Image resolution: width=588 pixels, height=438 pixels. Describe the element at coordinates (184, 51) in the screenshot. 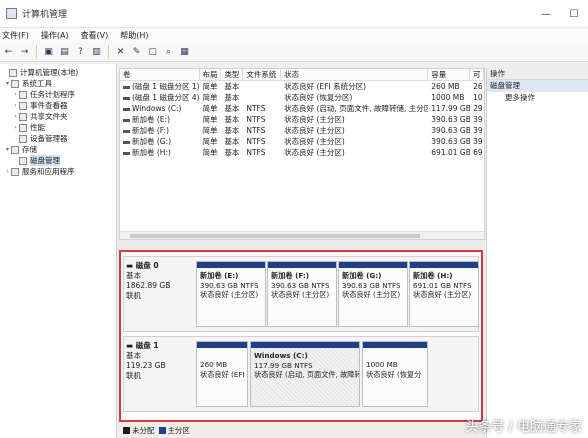

I see `grid-view-icon: ▦` at that location.